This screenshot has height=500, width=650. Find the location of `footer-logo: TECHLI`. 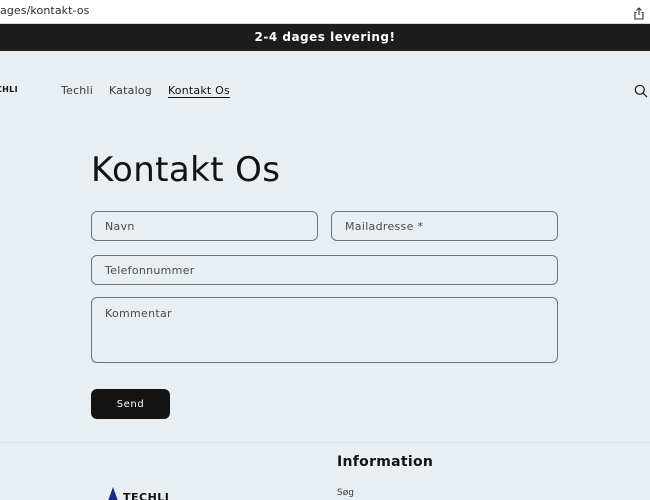

footer-logo: TECHLI is located at coordinates (138, 493).